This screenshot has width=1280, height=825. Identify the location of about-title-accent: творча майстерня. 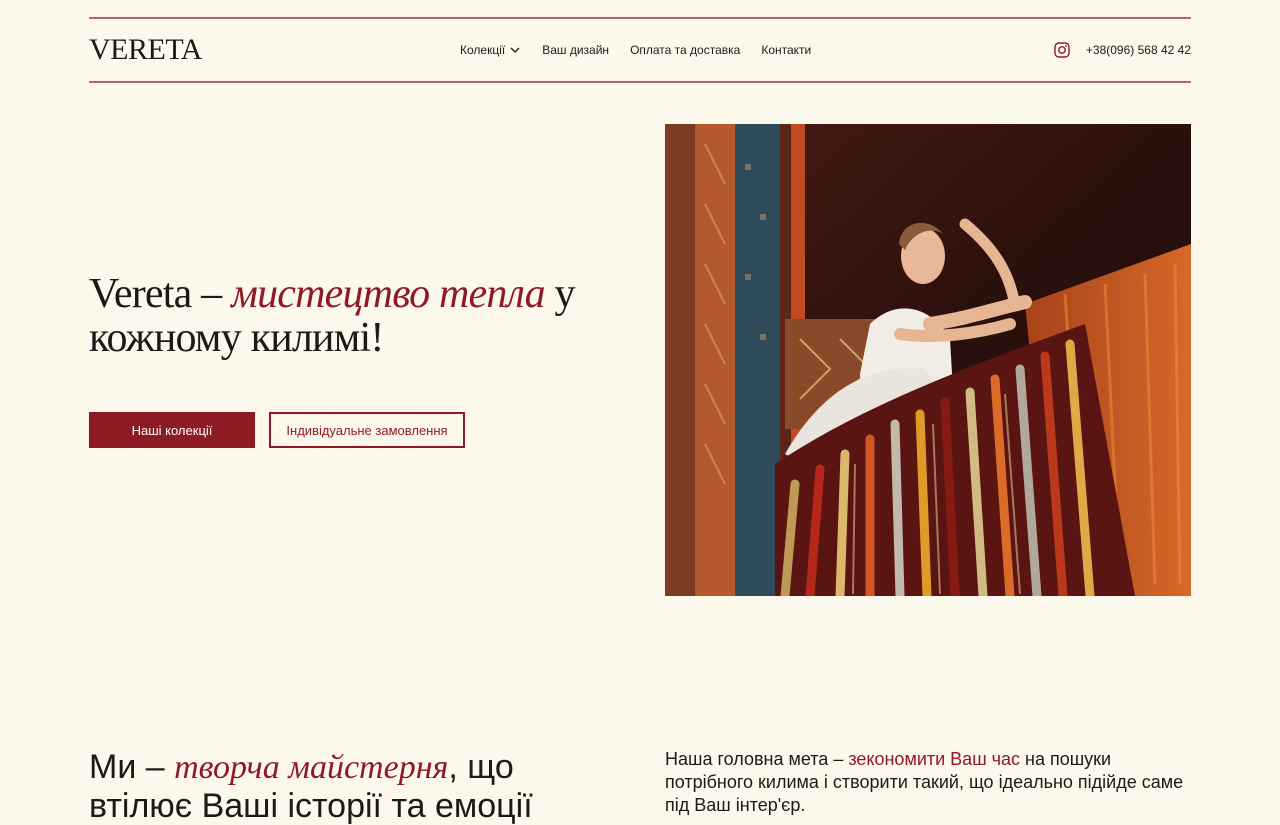
(311, 767).